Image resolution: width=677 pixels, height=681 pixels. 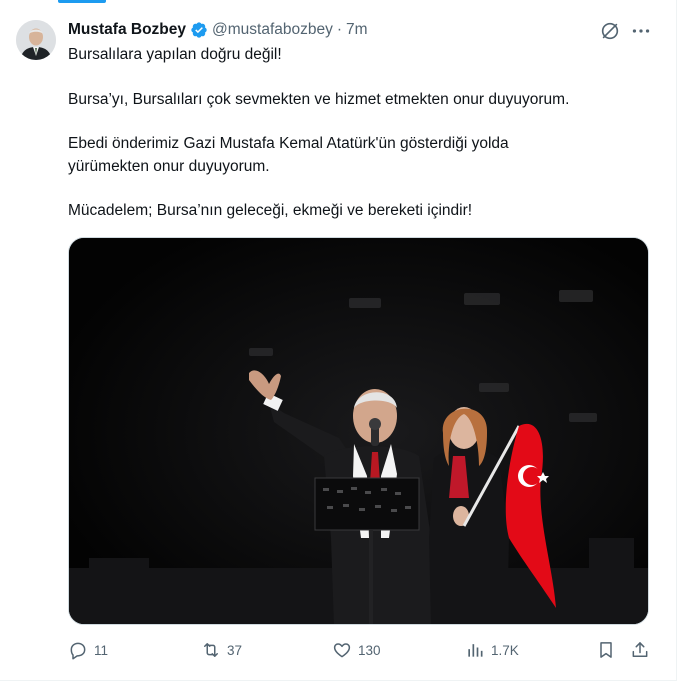 I want to click on avatar, so click(x=36, y=40).